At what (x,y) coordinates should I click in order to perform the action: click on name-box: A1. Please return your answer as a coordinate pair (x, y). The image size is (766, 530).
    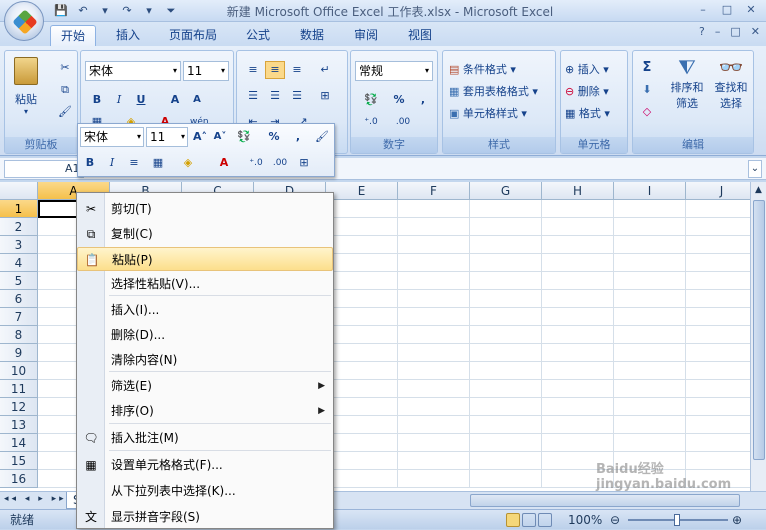
    Looking at the image, I should click on (44, 169).